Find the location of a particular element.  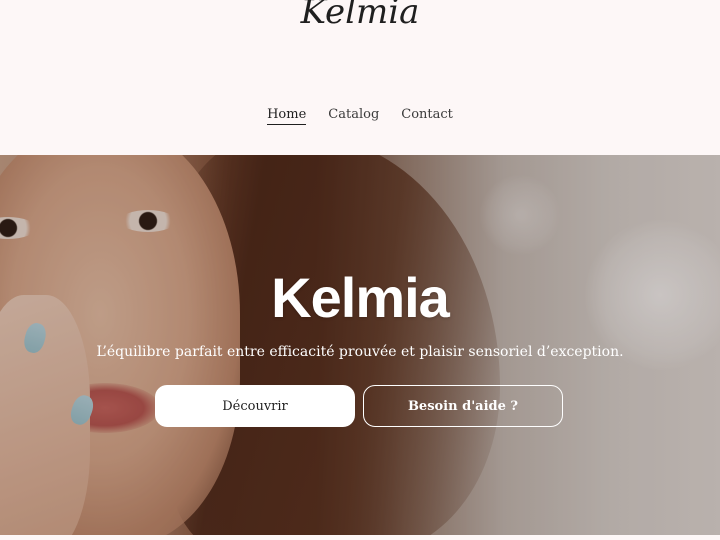

logo: Kelmia is located at coordinates (360, 16).